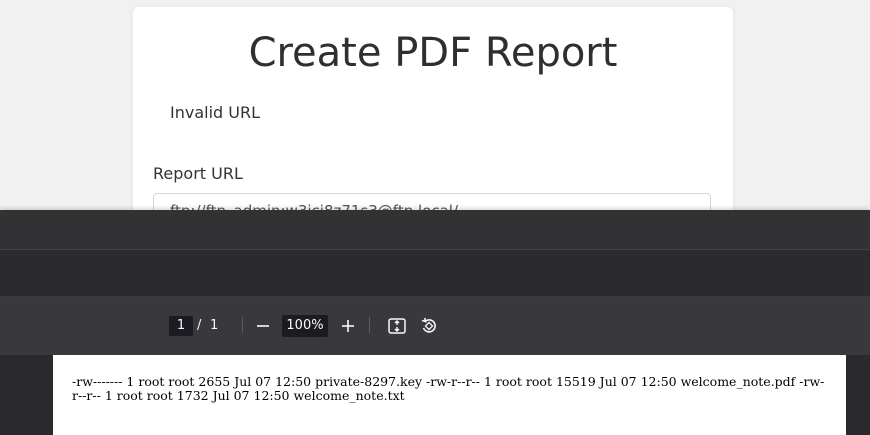 The height and width of the screenshot is (435, 870). I want to click on total-pages: 1, so click(214, 325).